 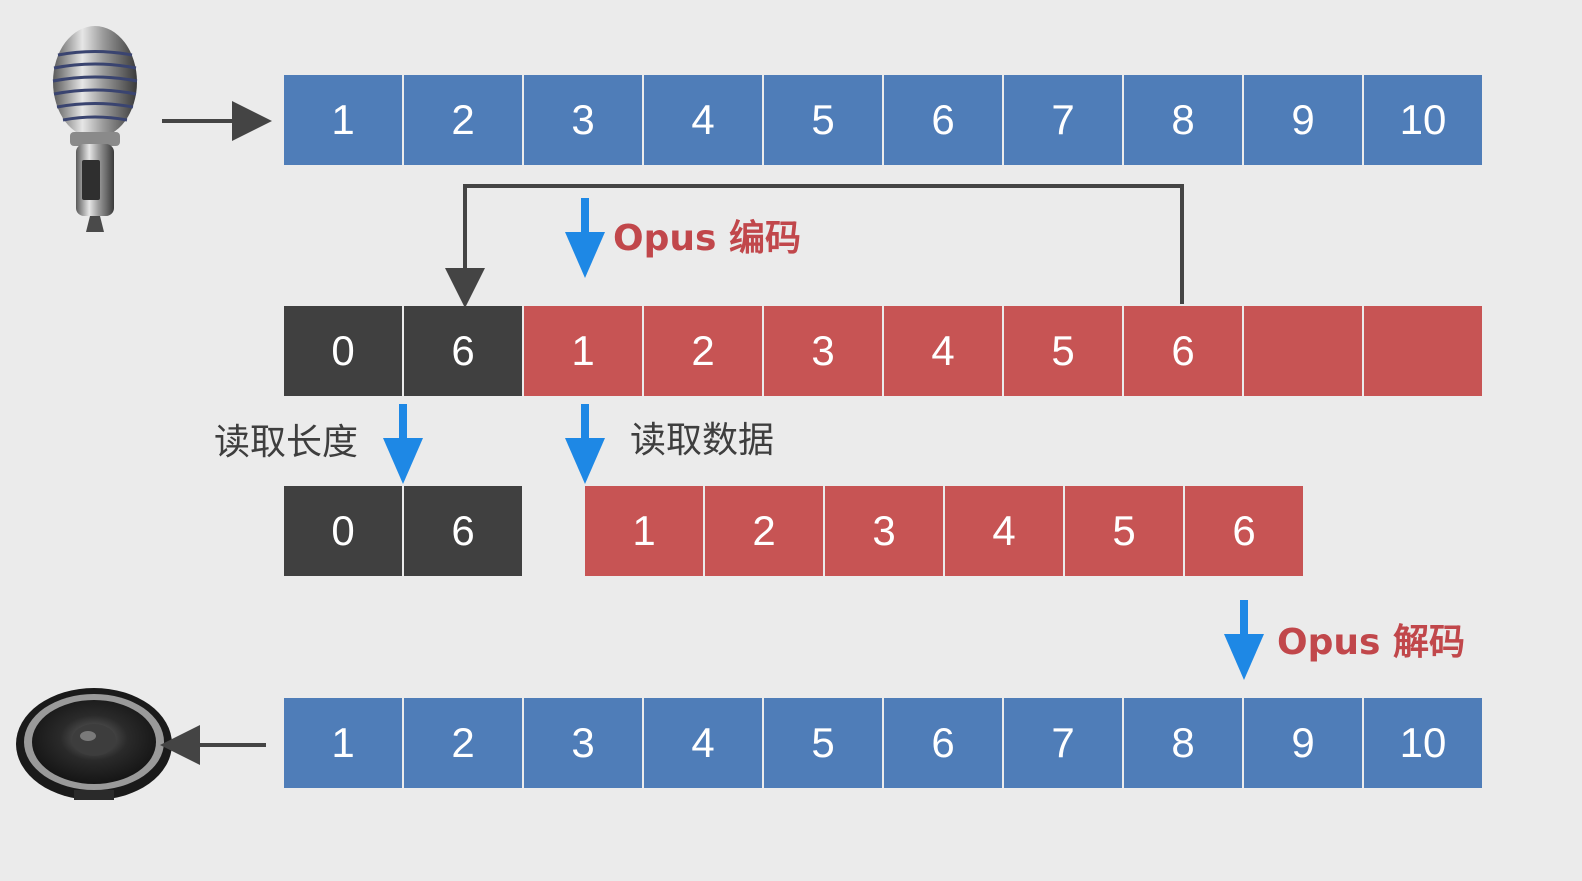 I want to click on input-frame-cell: 9, so click(x=1303, y=120).